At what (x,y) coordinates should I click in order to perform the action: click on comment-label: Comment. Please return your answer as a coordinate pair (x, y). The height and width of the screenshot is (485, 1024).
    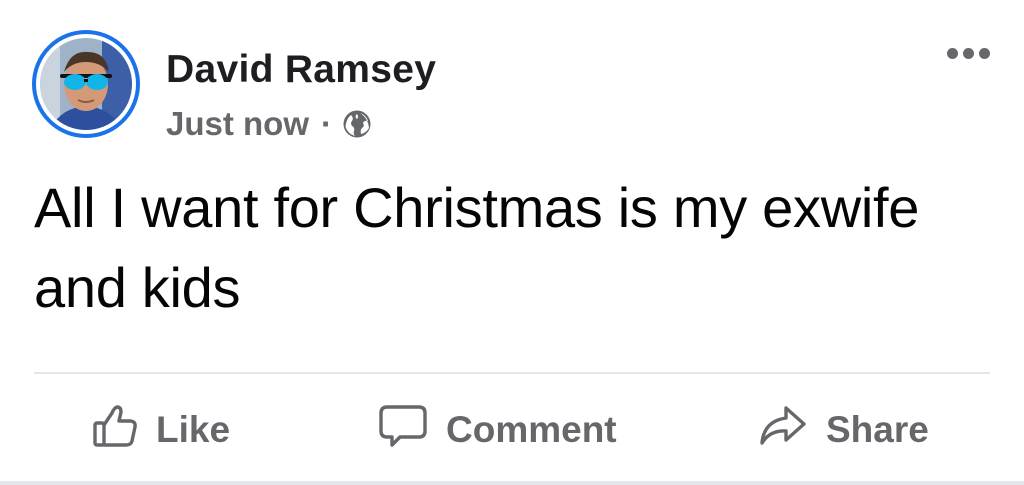
    Looking at the image, I should click on (531, 429).